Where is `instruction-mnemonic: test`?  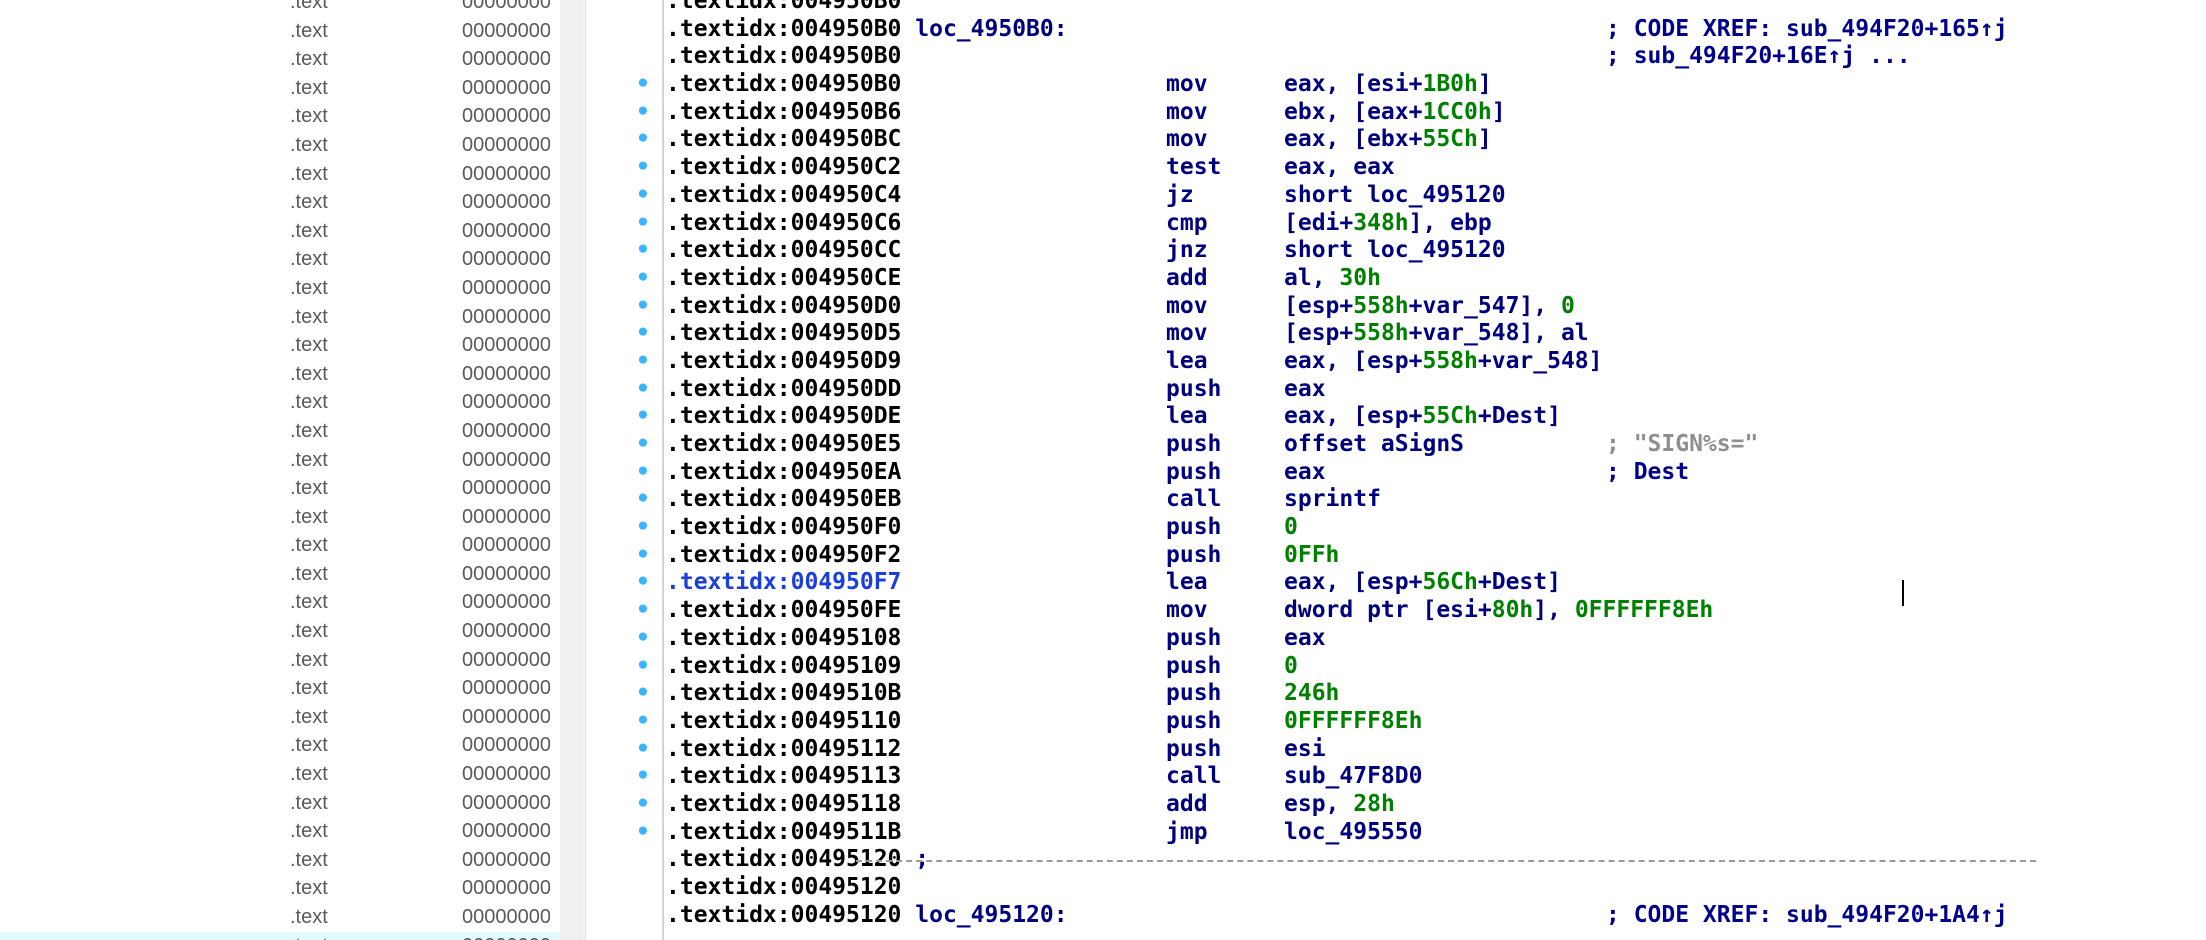
instruction-mnemonic: test is located at coordinates (1193, 168).